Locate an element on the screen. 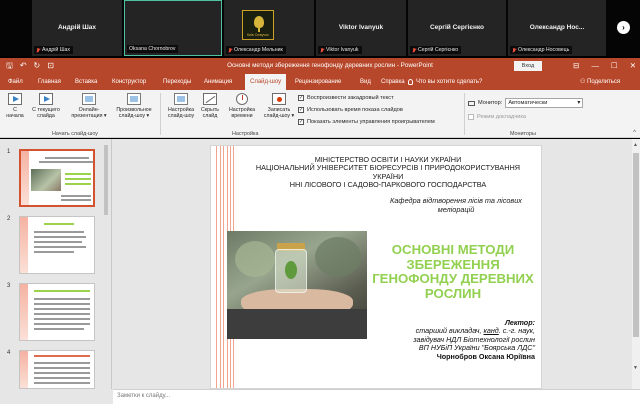 The image size is (640, 404). participant-tile: Viktor Ivanyuk Viktor Ivanyuk is located at coordinates (361, 28).